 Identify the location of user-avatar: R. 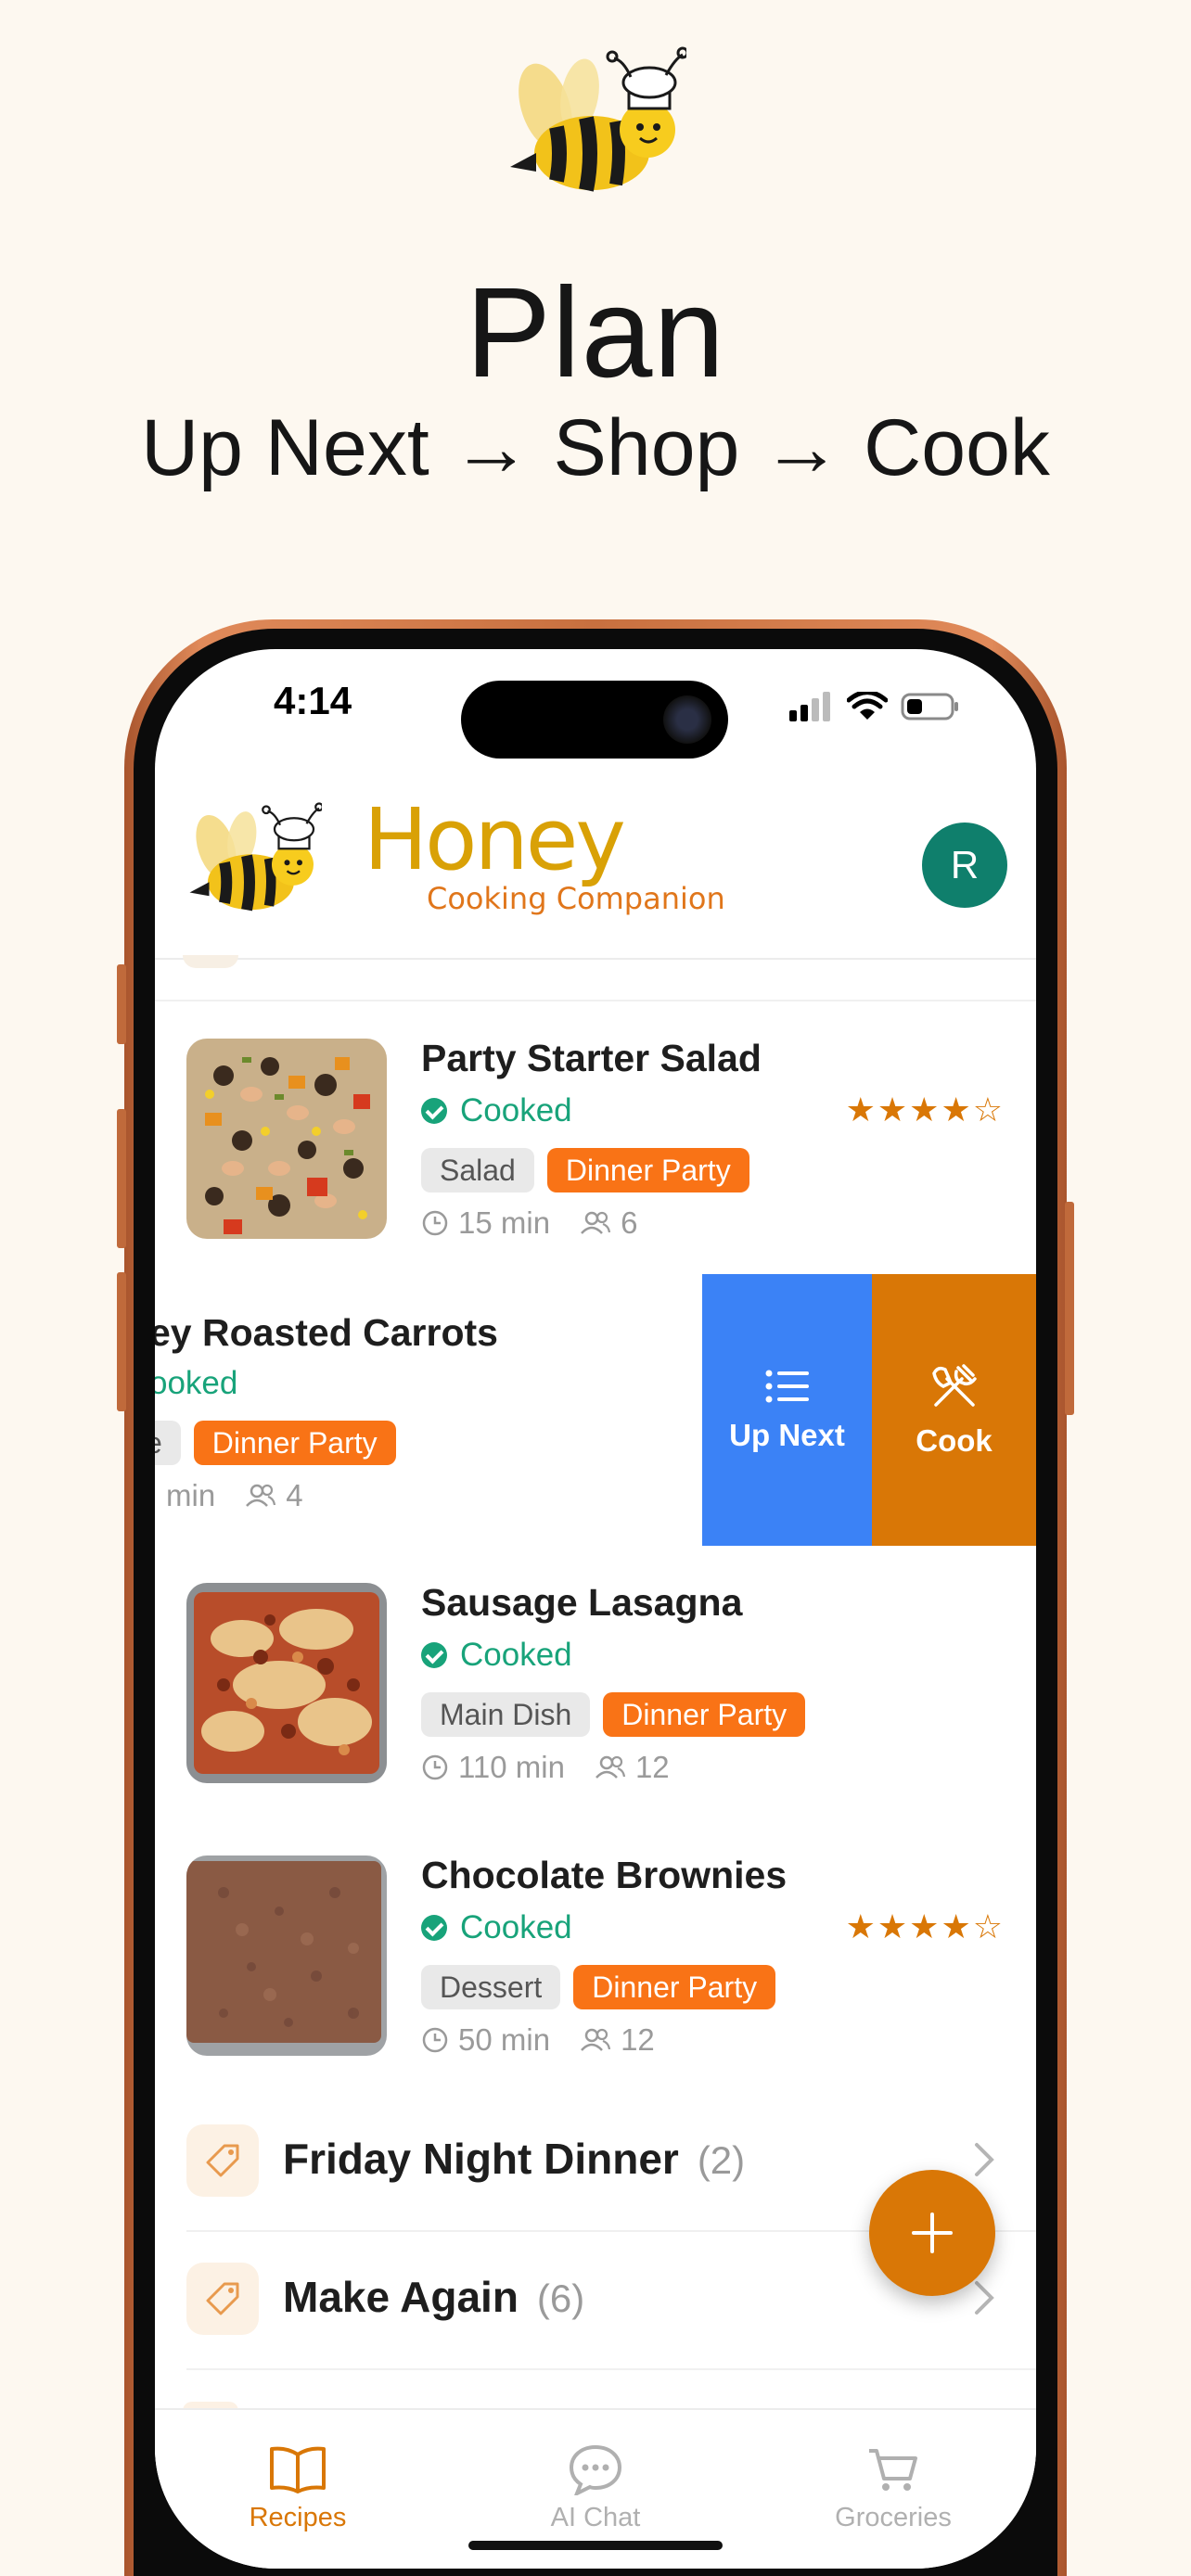
(964, 866).